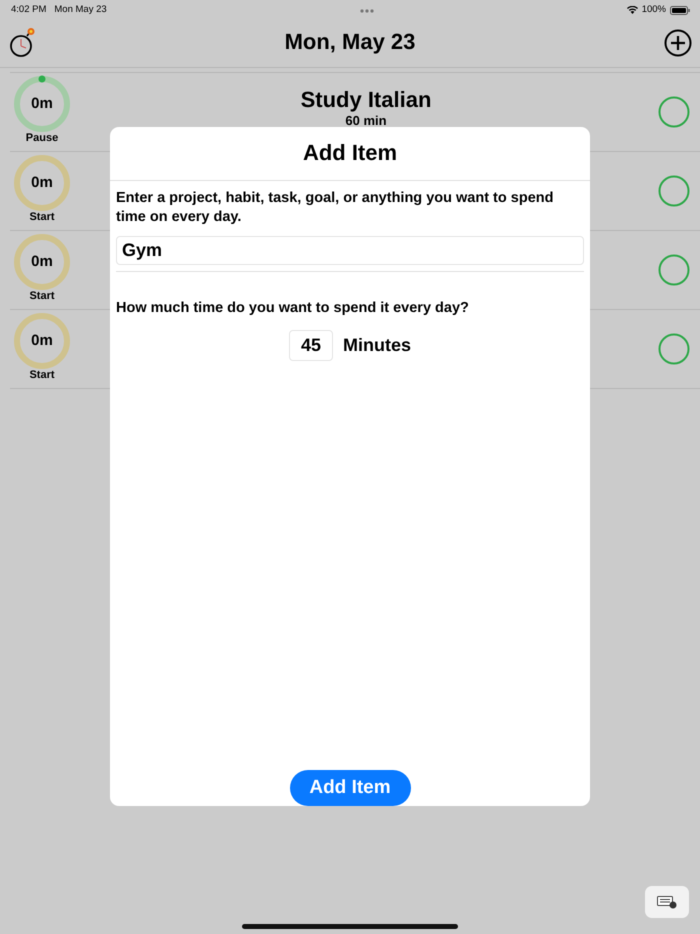  I want to click on multitask-dots-icon, so click(367, 10).